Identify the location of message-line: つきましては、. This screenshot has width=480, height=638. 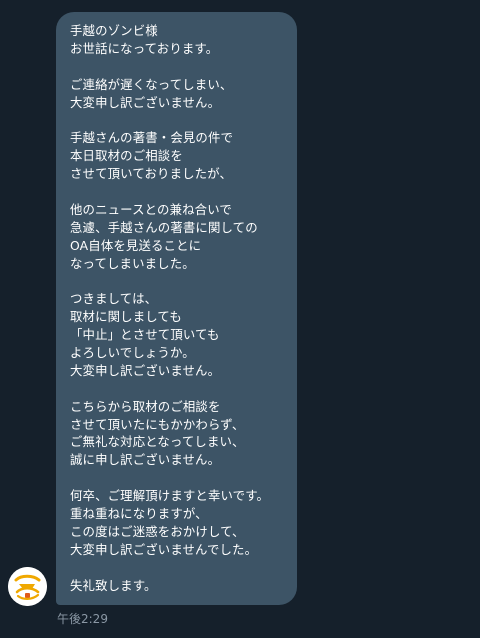
(114, 299).